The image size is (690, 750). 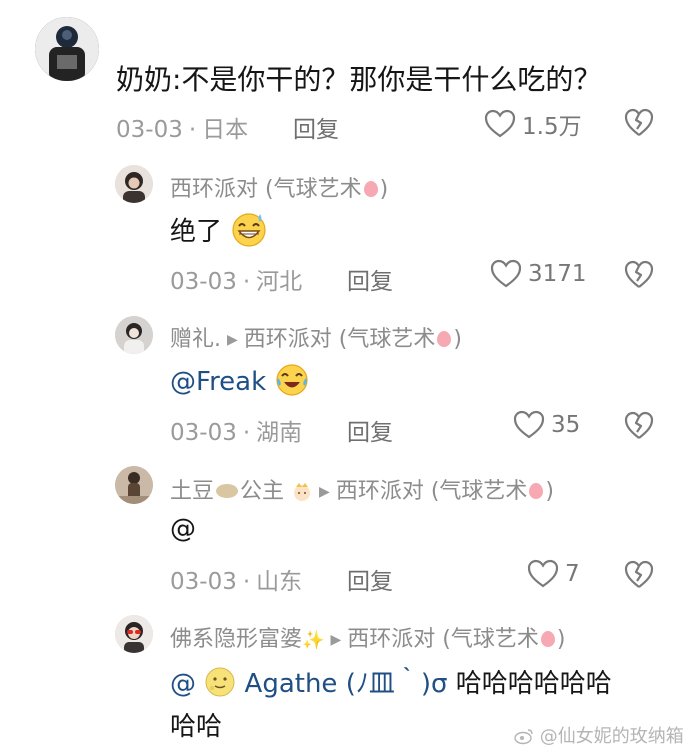 I want to click on comment-author: 土豆 公主 ▶ 西环派对 (气球艺术), so click(x=362, y=490).